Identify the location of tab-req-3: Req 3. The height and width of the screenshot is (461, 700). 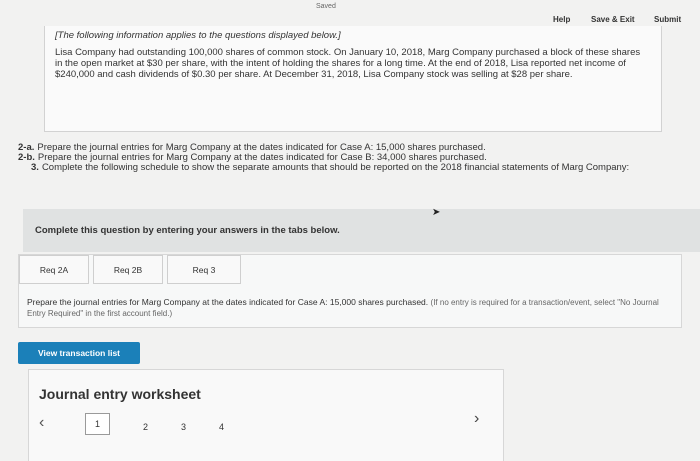
(204, 269).